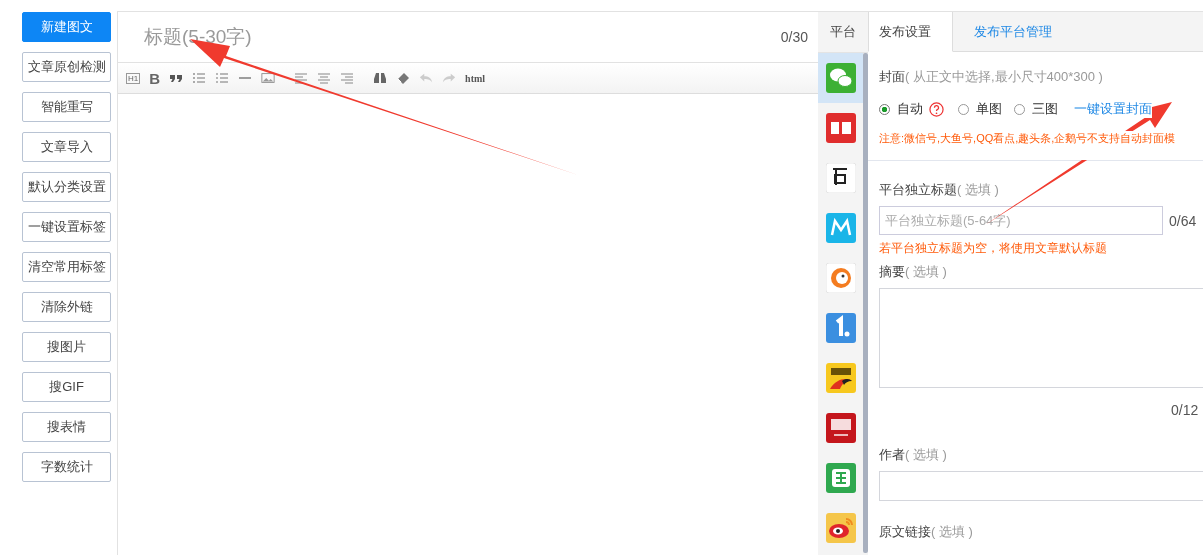 The height and width of the screenshot is (555, 1203). I want to click on field-label: 平台独立标题, so click(918, 189).